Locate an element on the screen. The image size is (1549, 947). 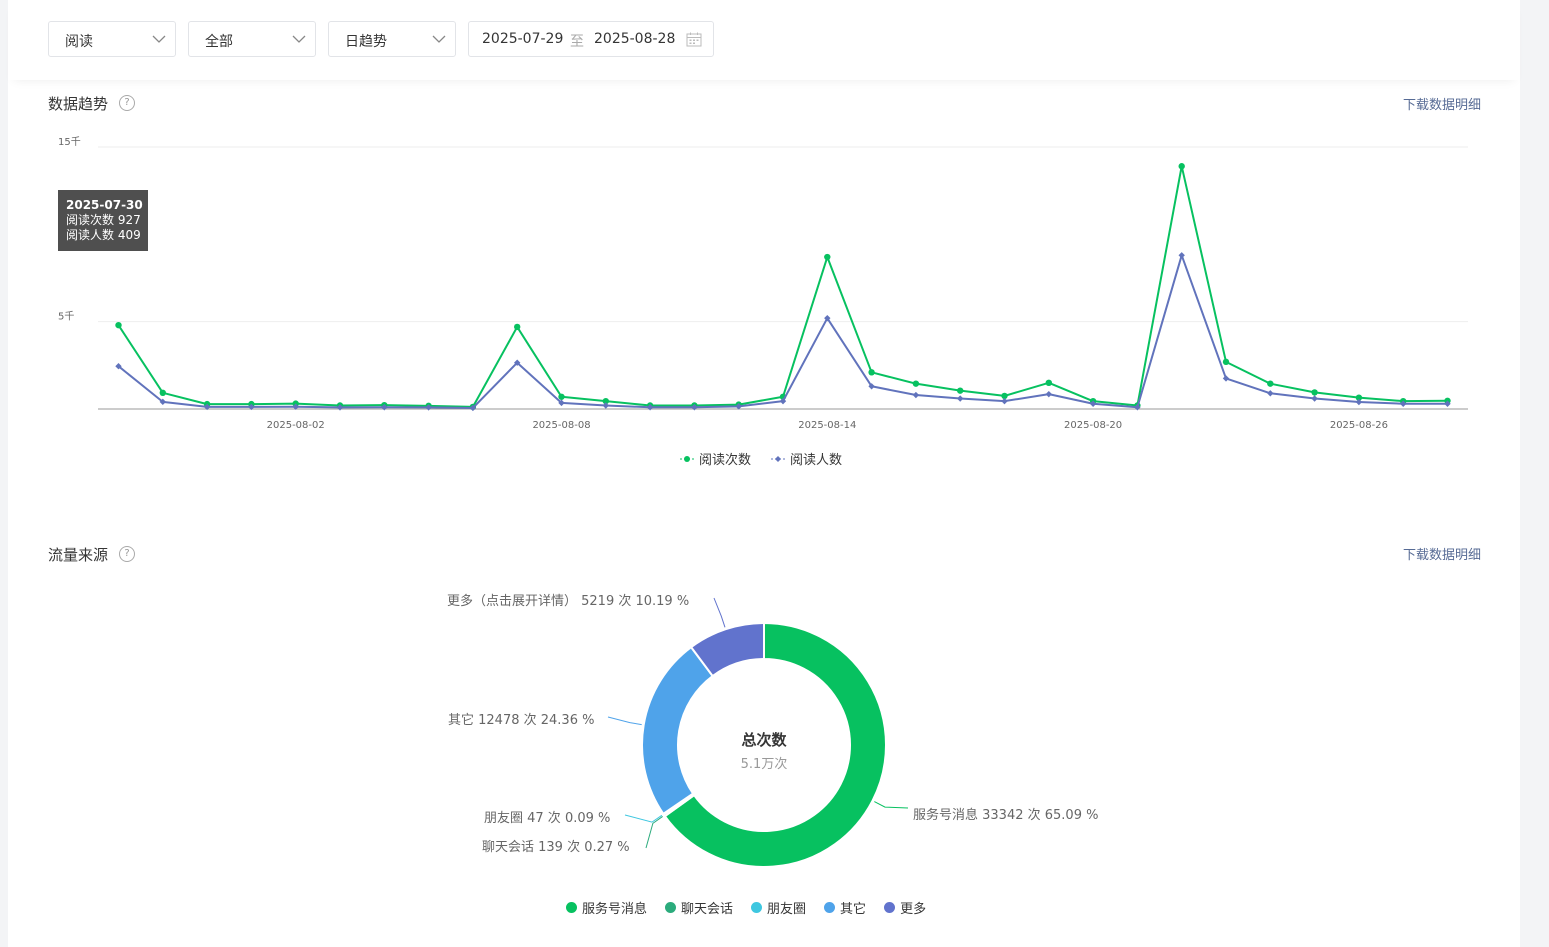
trend-download-link: 下载数据明细 is located at coordinates (1442, 103).